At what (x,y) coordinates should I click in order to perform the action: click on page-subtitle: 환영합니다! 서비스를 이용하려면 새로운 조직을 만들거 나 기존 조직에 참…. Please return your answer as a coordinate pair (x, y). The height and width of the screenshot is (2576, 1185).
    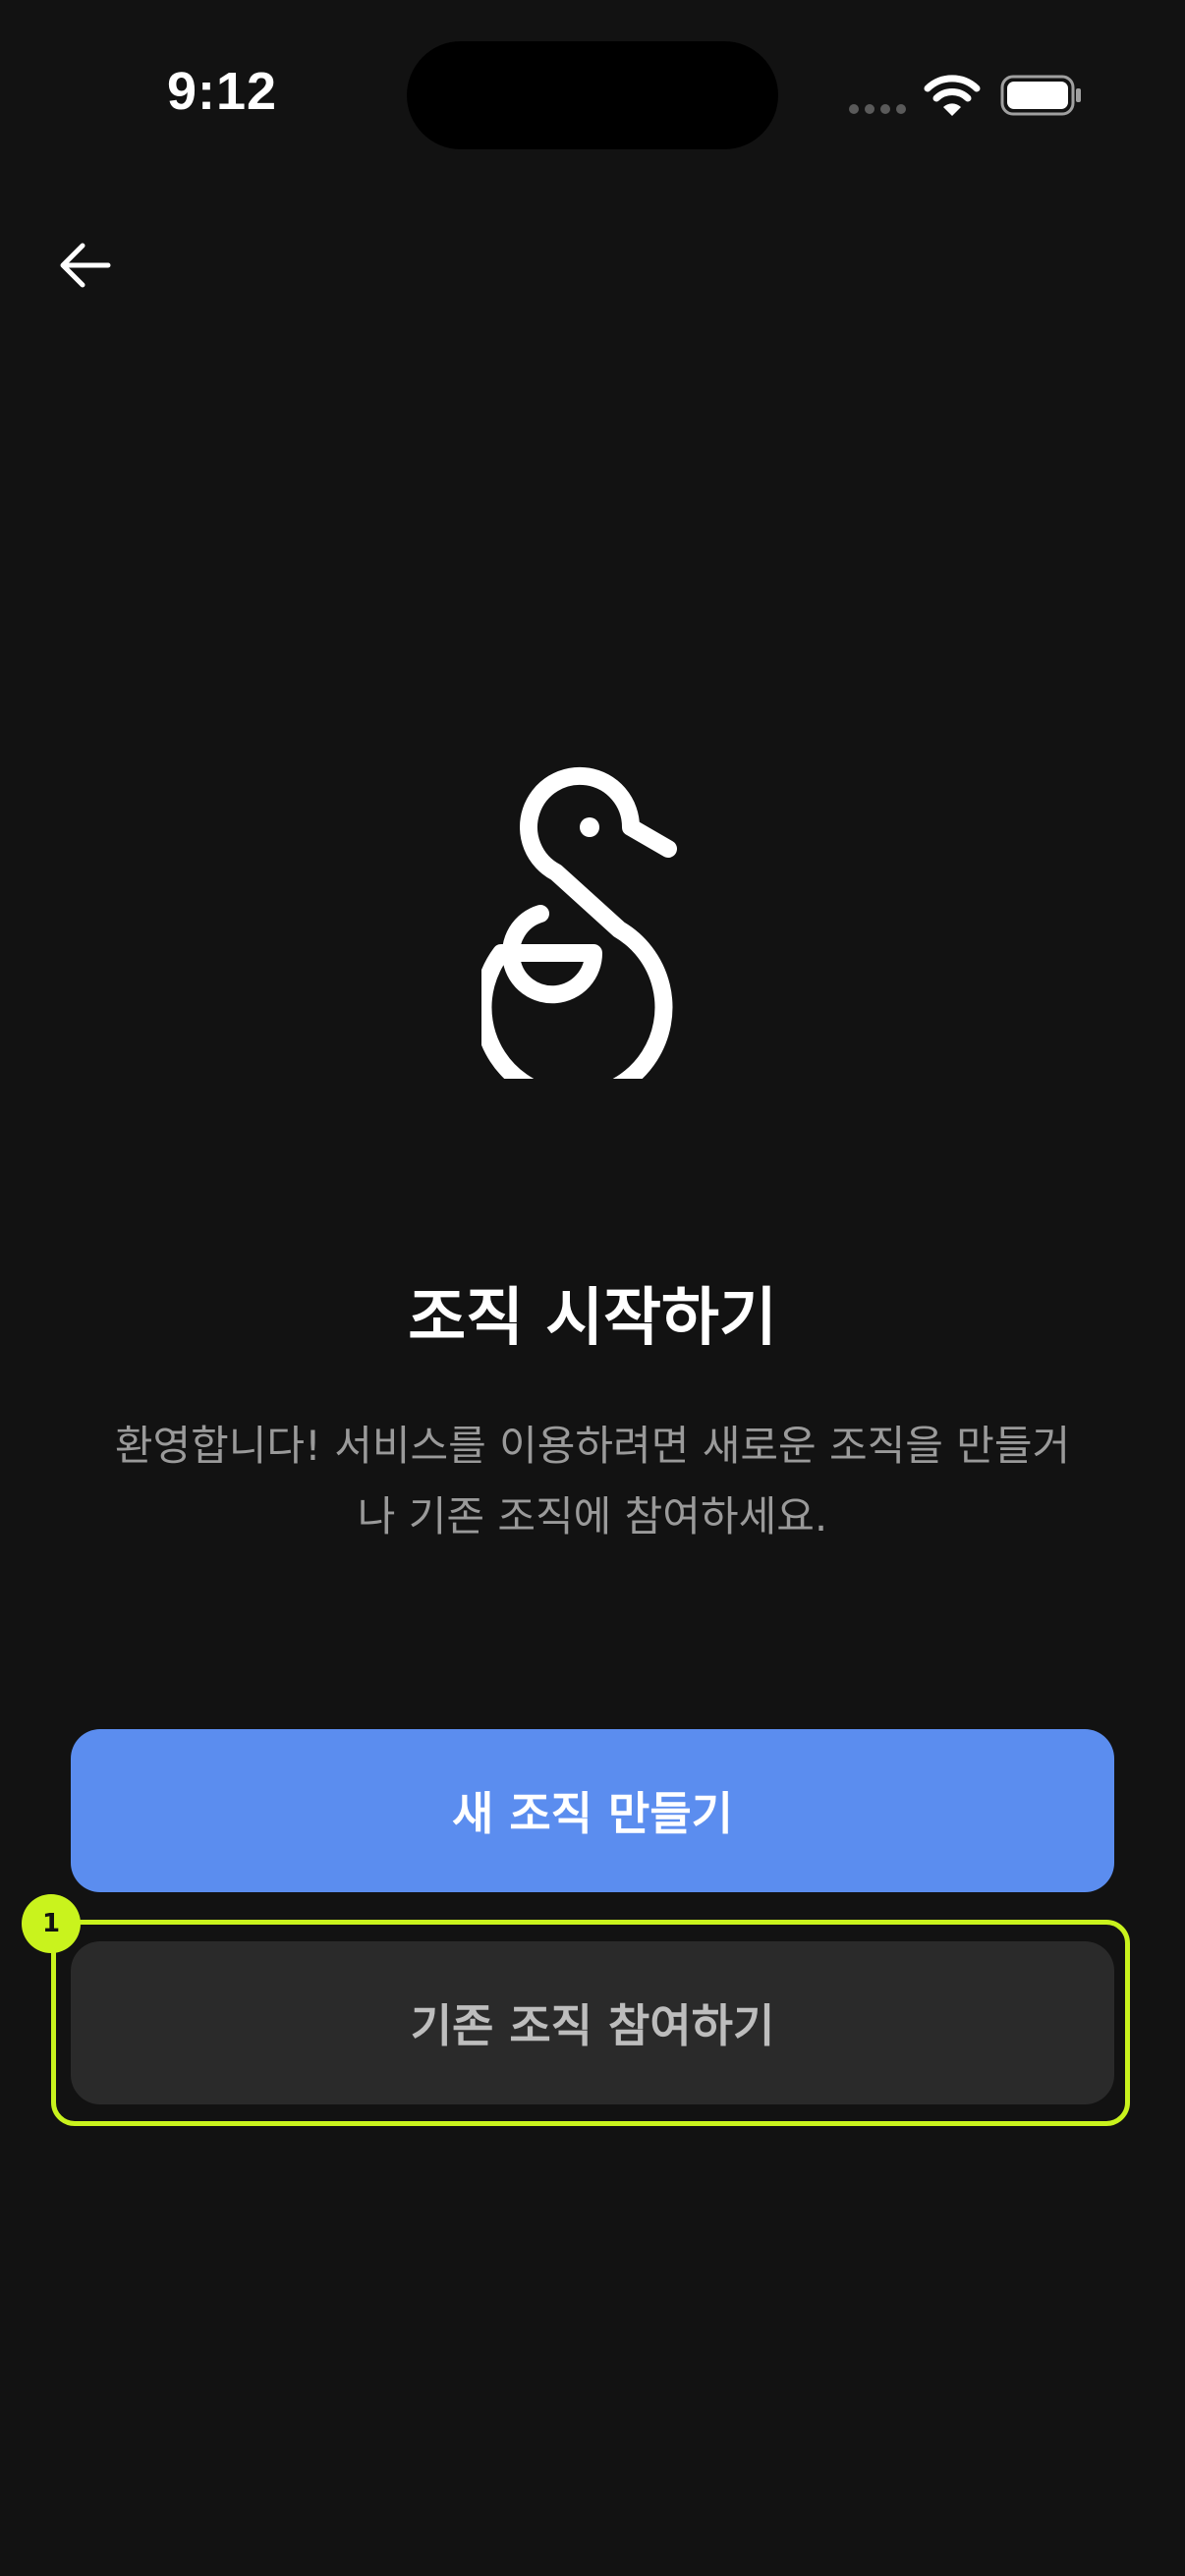
    Looking at the image, I should click on (592, 1481).